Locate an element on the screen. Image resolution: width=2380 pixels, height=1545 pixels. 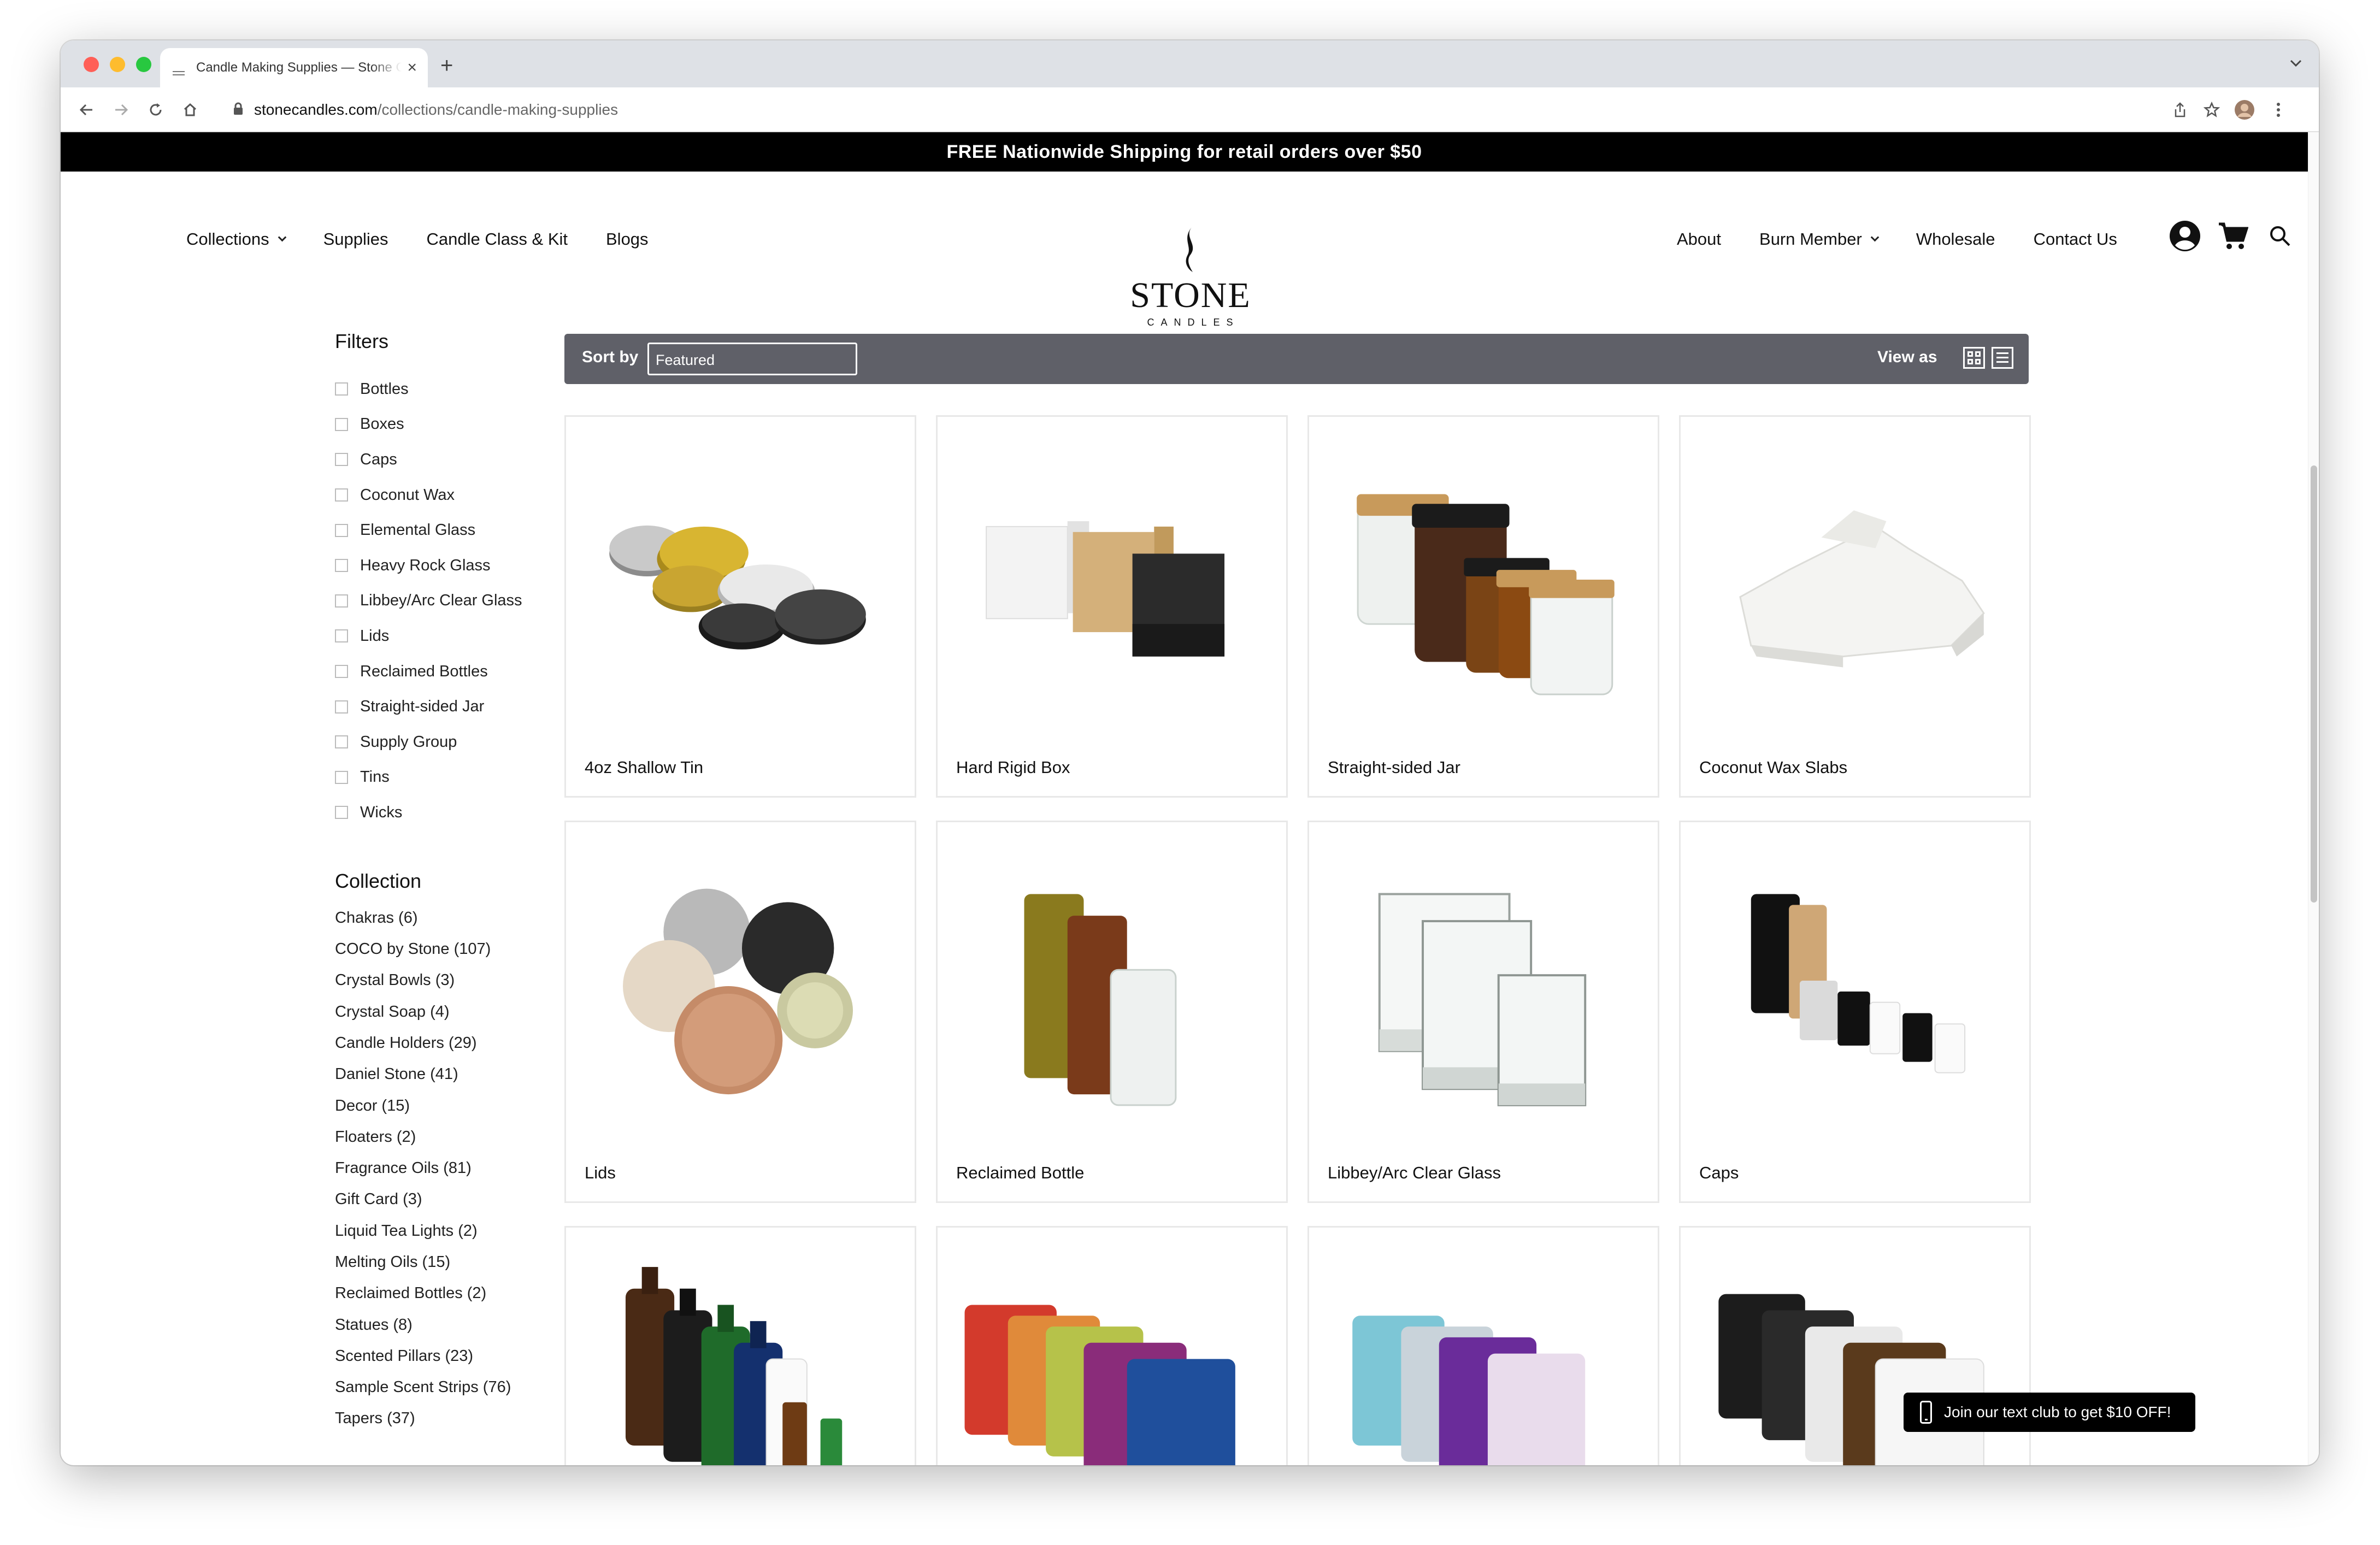
product-card: Libbey/Arc Clear Glass is located at coordinates (1483, 1012).